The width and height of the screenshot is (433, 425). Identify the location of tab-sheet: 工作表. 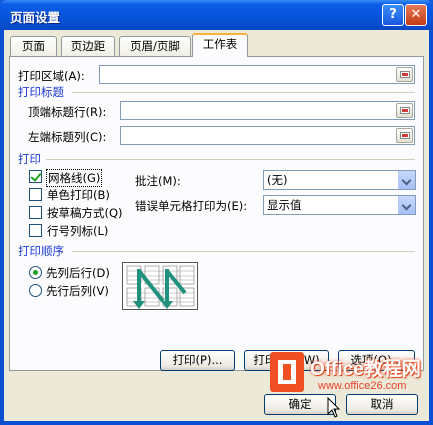
(220, 45).